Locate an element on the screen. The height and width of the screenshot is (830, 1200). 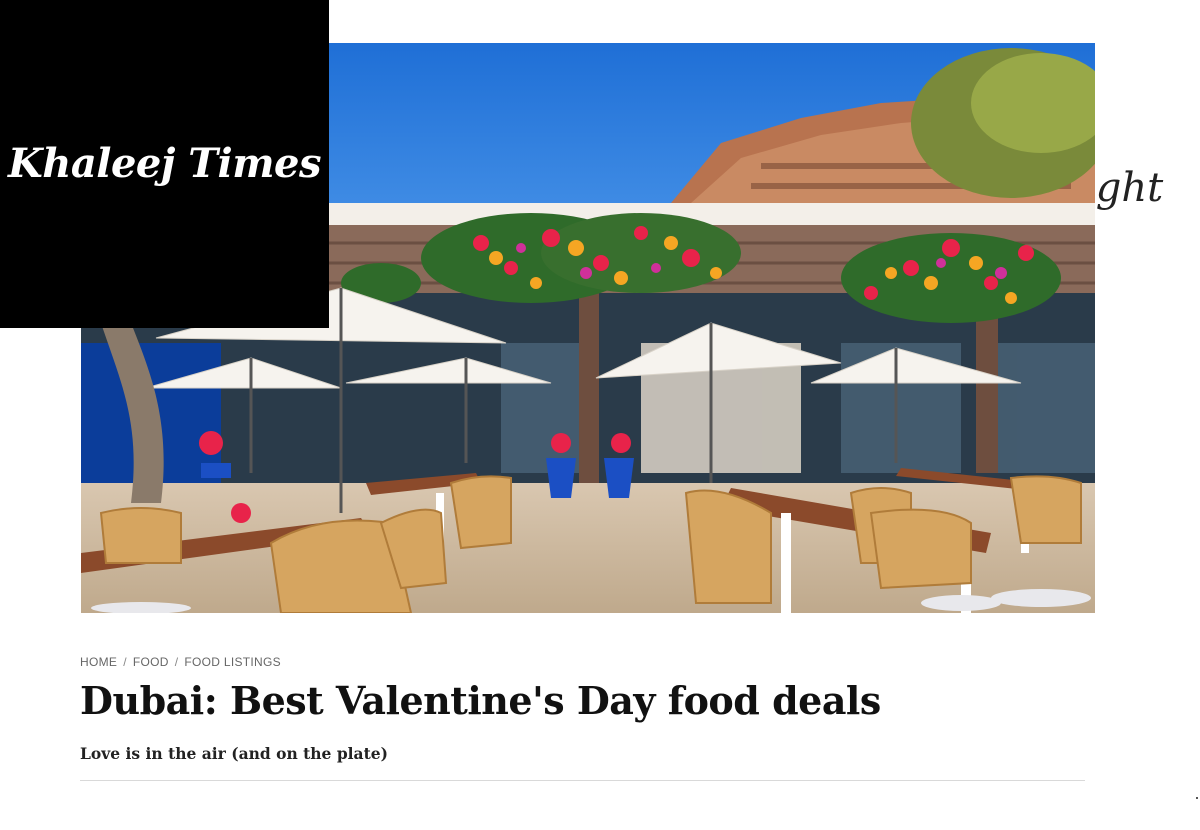
breadcrumb-home-link: HOME is located at coordinates (98, 662).